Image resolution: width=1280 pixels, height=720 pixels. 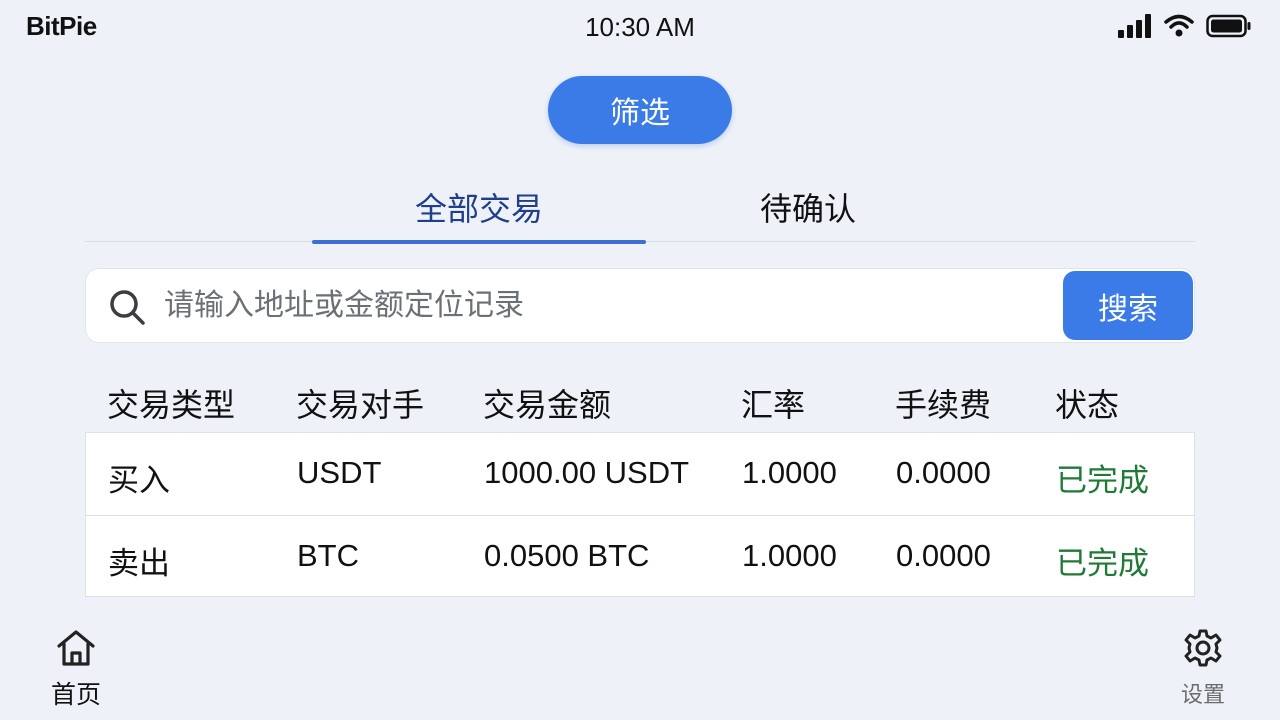 I want to click on cell-amount: 1000.00 USDT, so click(x=587, y=472).